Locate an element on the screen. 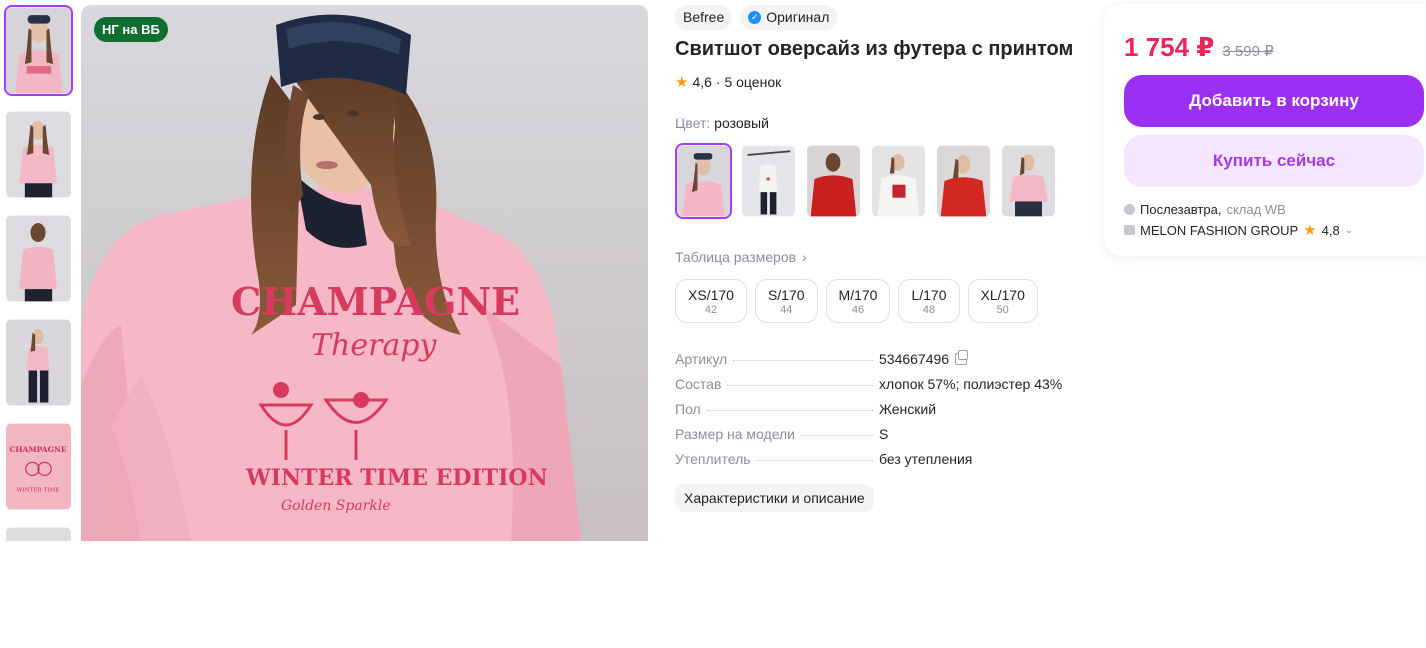 The width and height of the screenshot is (1426, 648). svg-text: Golden Sparkle is located at coordinates (336, 506).